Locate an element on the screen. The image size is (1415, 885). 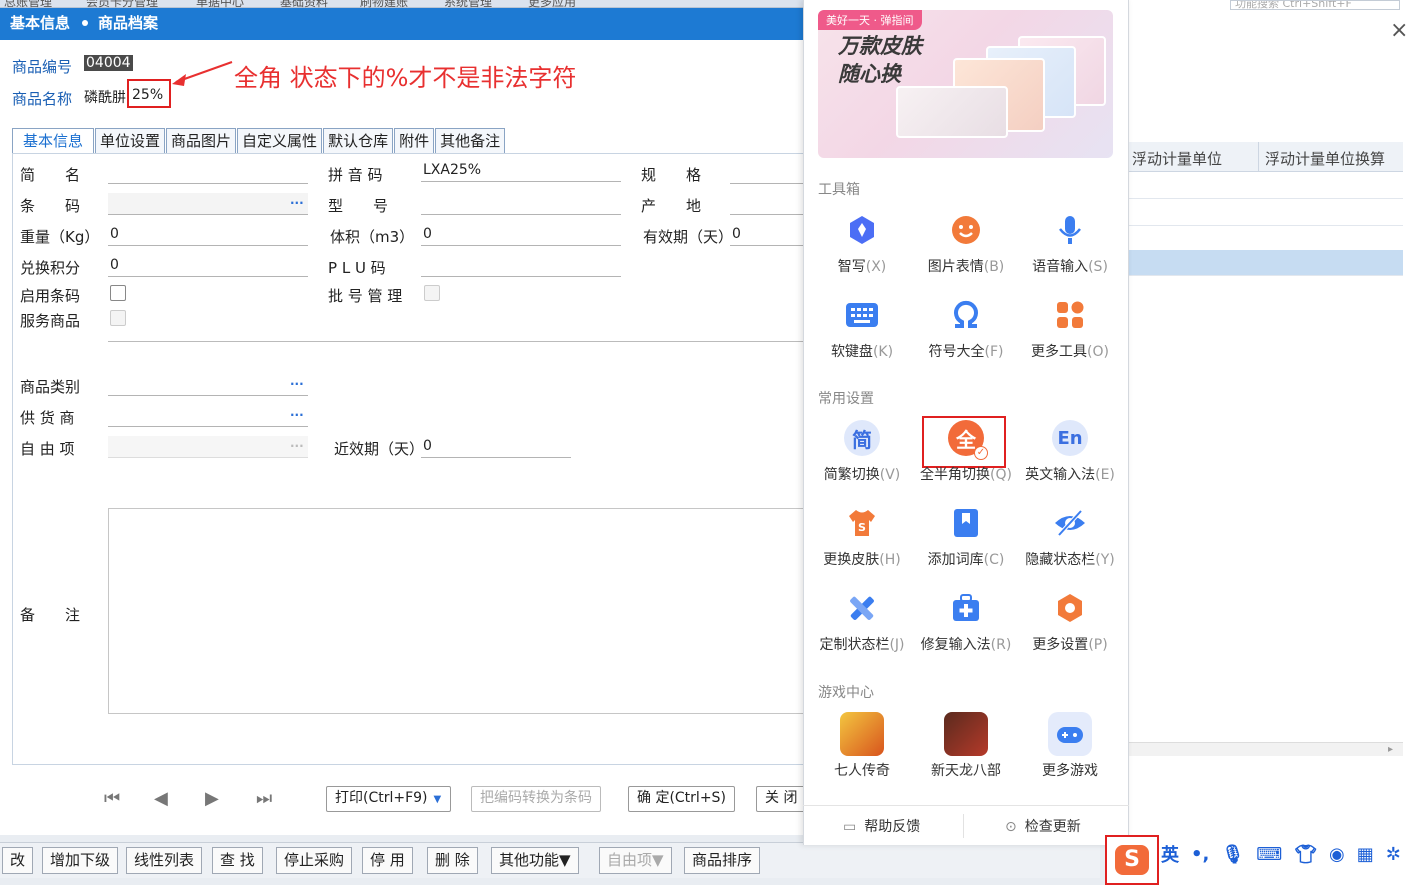
check-update-button: ⊙ 检查更新 is located at coordinates (1043, 826).